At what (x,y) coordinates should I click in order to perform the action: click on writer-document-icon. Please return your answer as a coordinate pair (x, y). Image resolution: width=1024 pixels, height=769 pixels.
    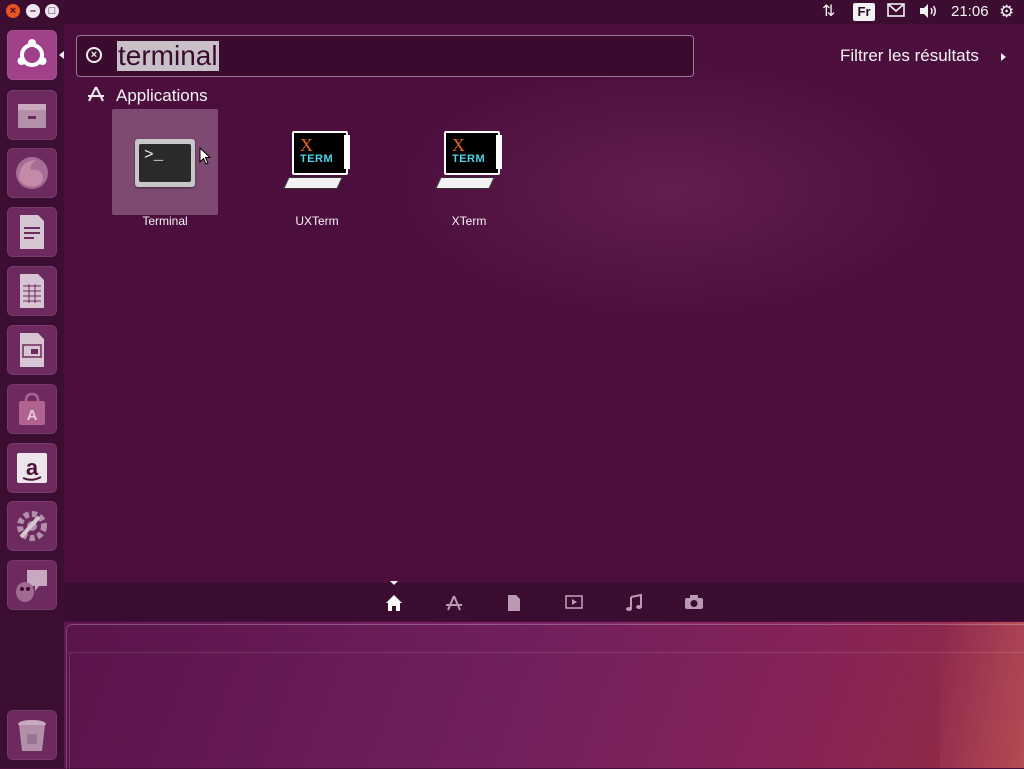
    Looking at the image, I should click on (32, 232).